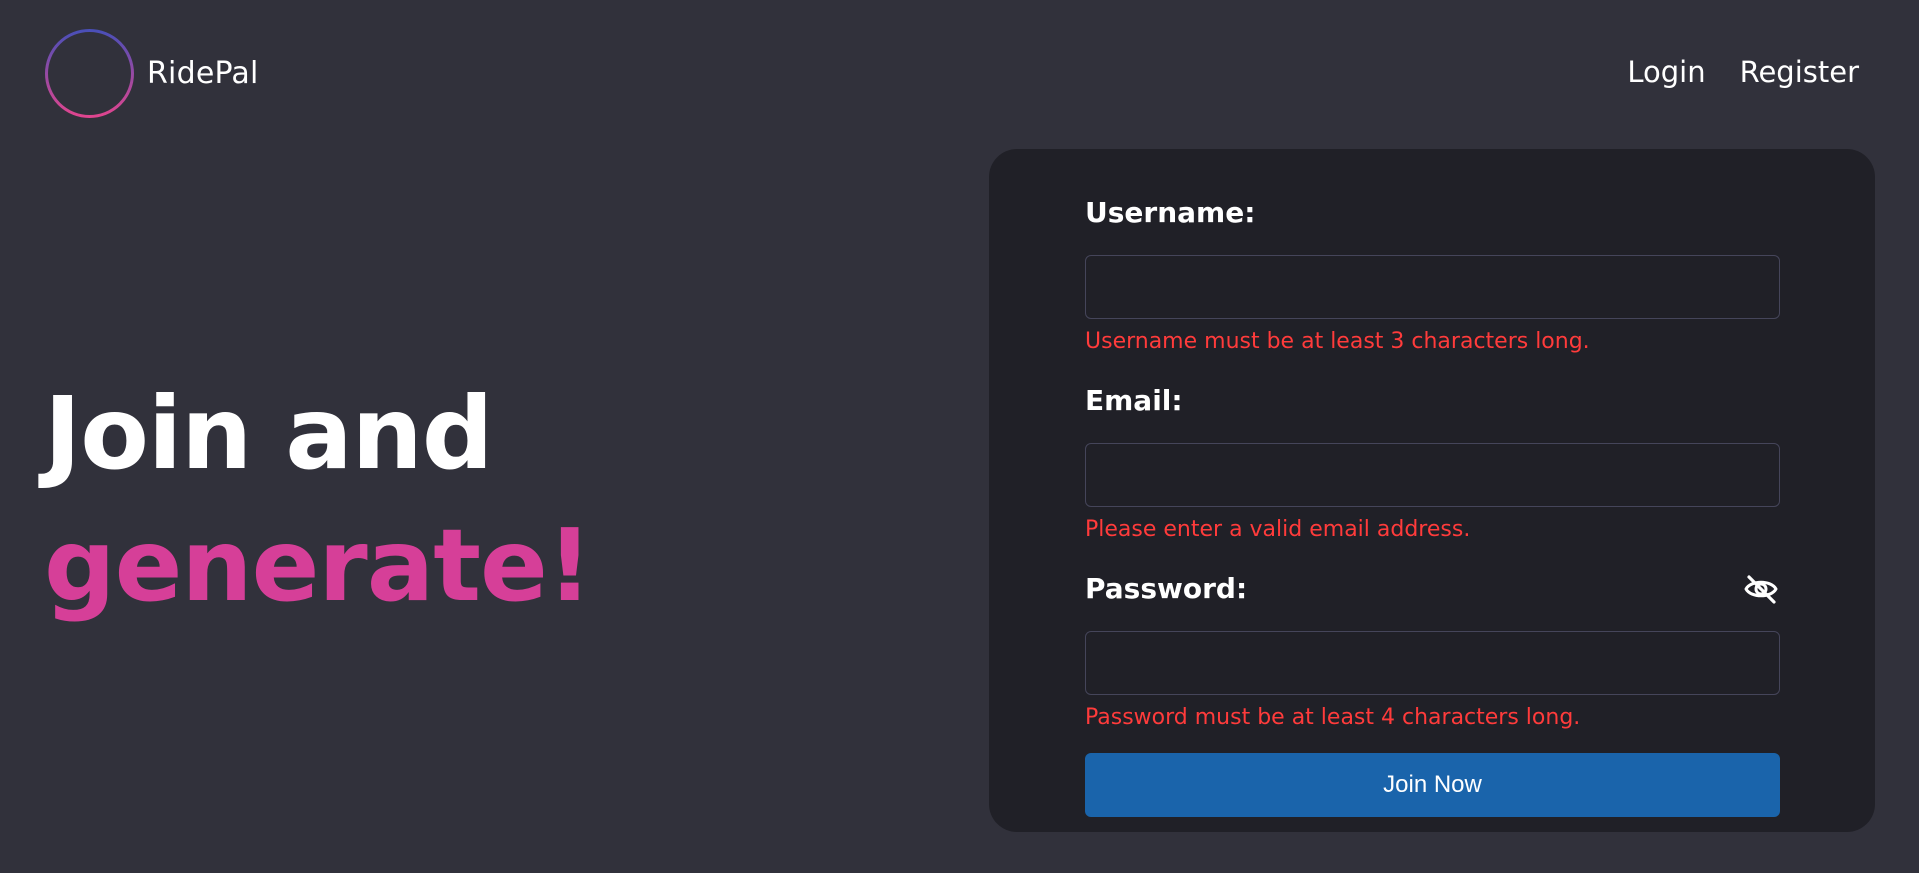 This screenshot has height=873, width=1919. I want to click on password-label: Password:, so click(1166, 588).